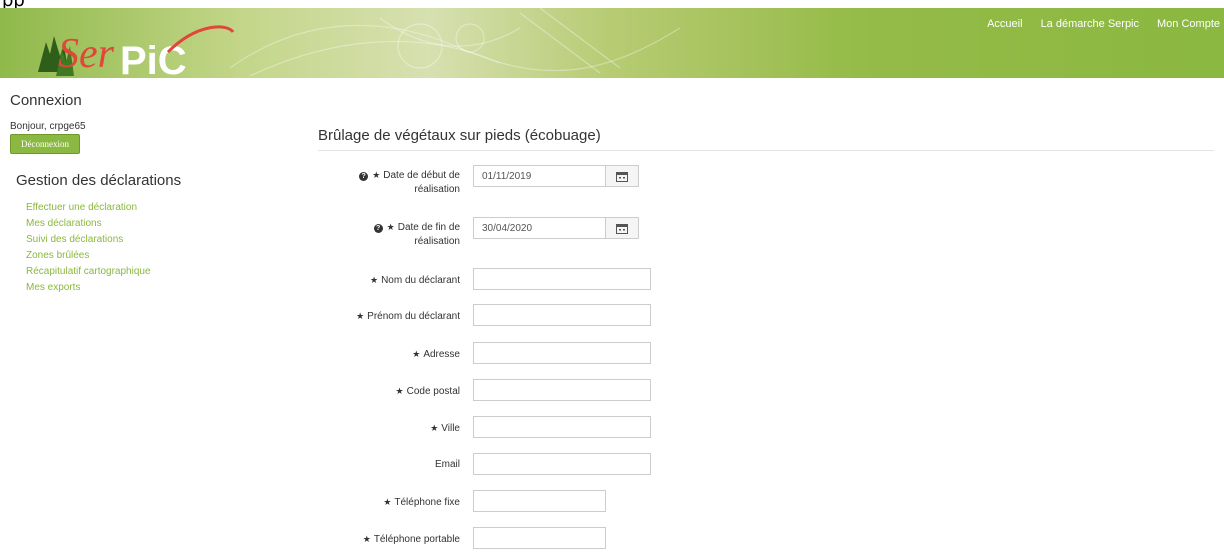  Describe the element at coordinates (130, 123) in the screenshot. I see `login-panel: Connexion Bonjour, crpge65 Déconnexion` at that location.